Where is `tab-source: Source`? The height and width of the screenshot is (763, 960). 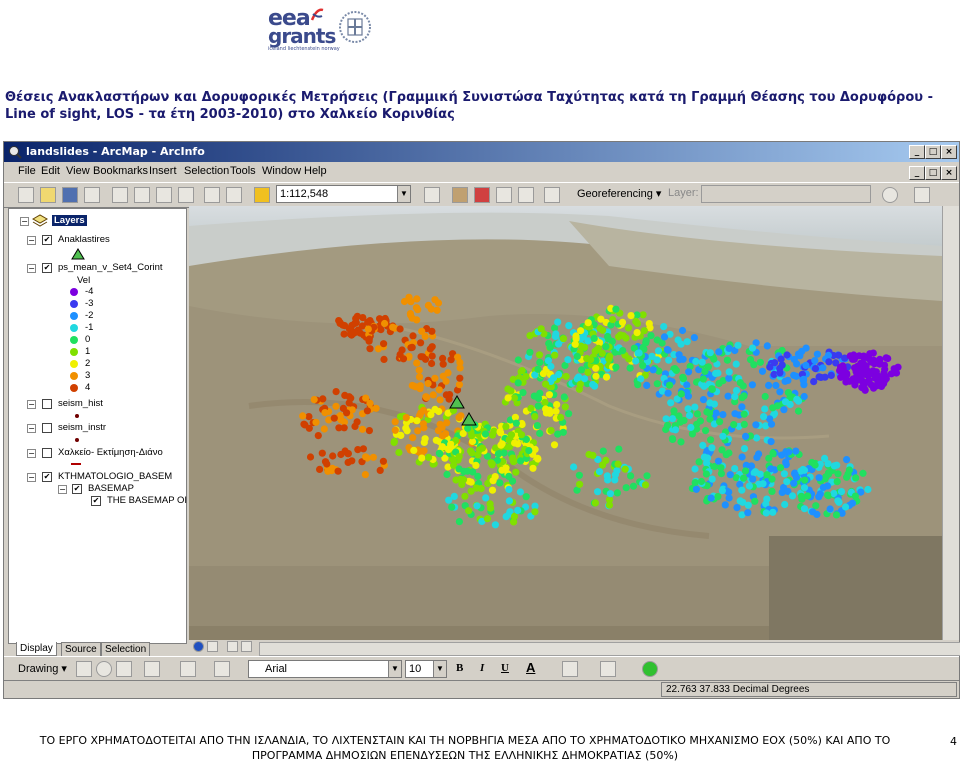
tab-source: Source is located at coordinates (81, 649).